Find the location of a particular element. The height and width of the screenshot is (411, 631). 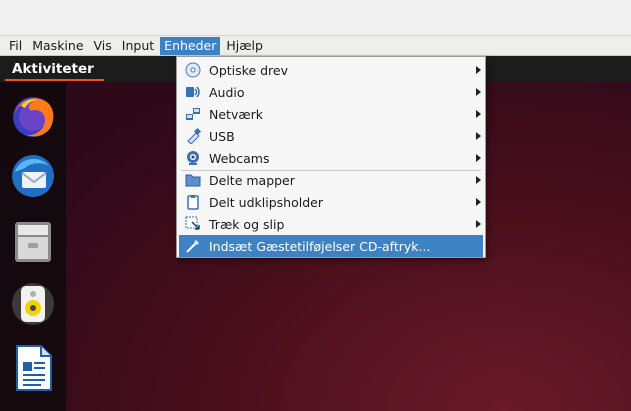

menu-item-audio: Audio is located at coordinates (331, 92).